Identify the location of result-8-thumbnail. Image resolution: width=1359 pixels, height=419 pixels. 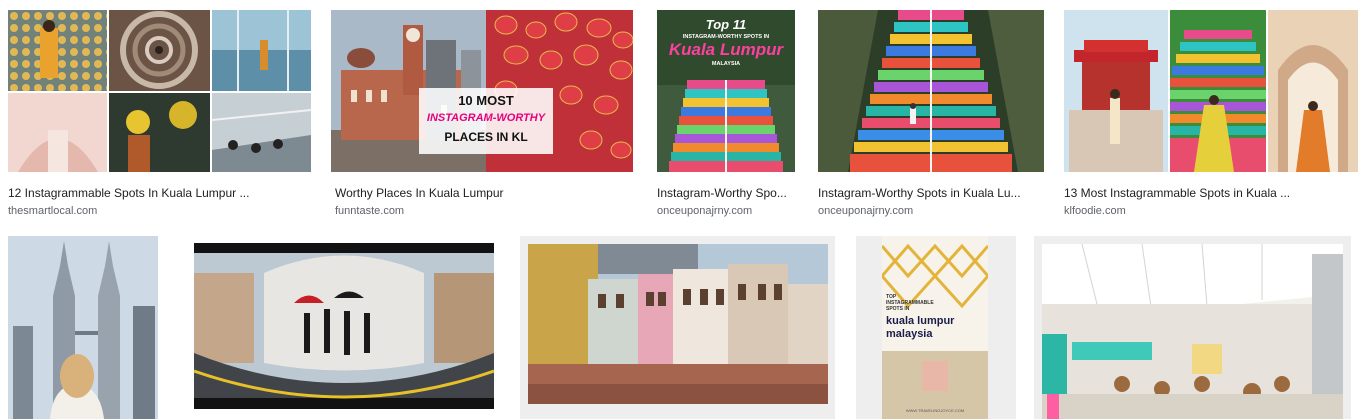
(678, 324).